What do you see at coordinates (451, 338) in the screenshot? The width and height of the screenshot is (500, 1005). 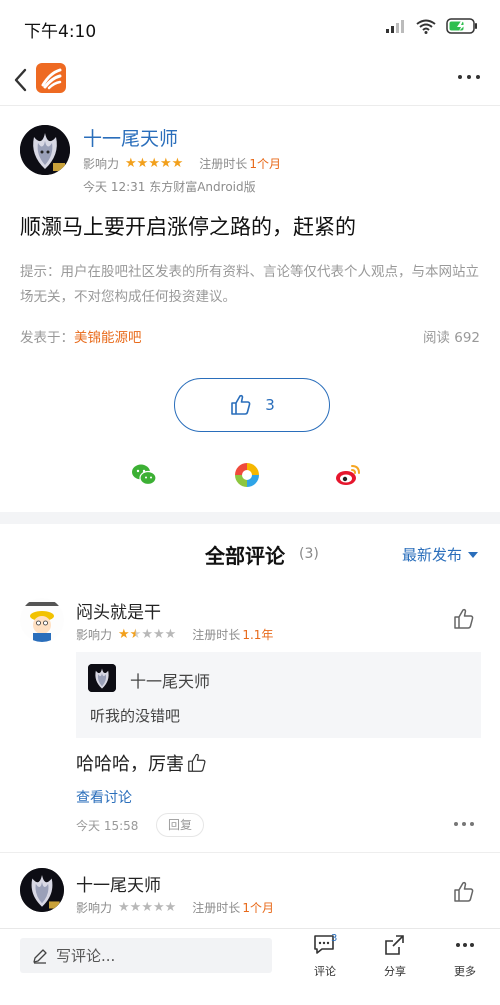 I see `read-count: 阅读 692` at bounding box center [451, 338].